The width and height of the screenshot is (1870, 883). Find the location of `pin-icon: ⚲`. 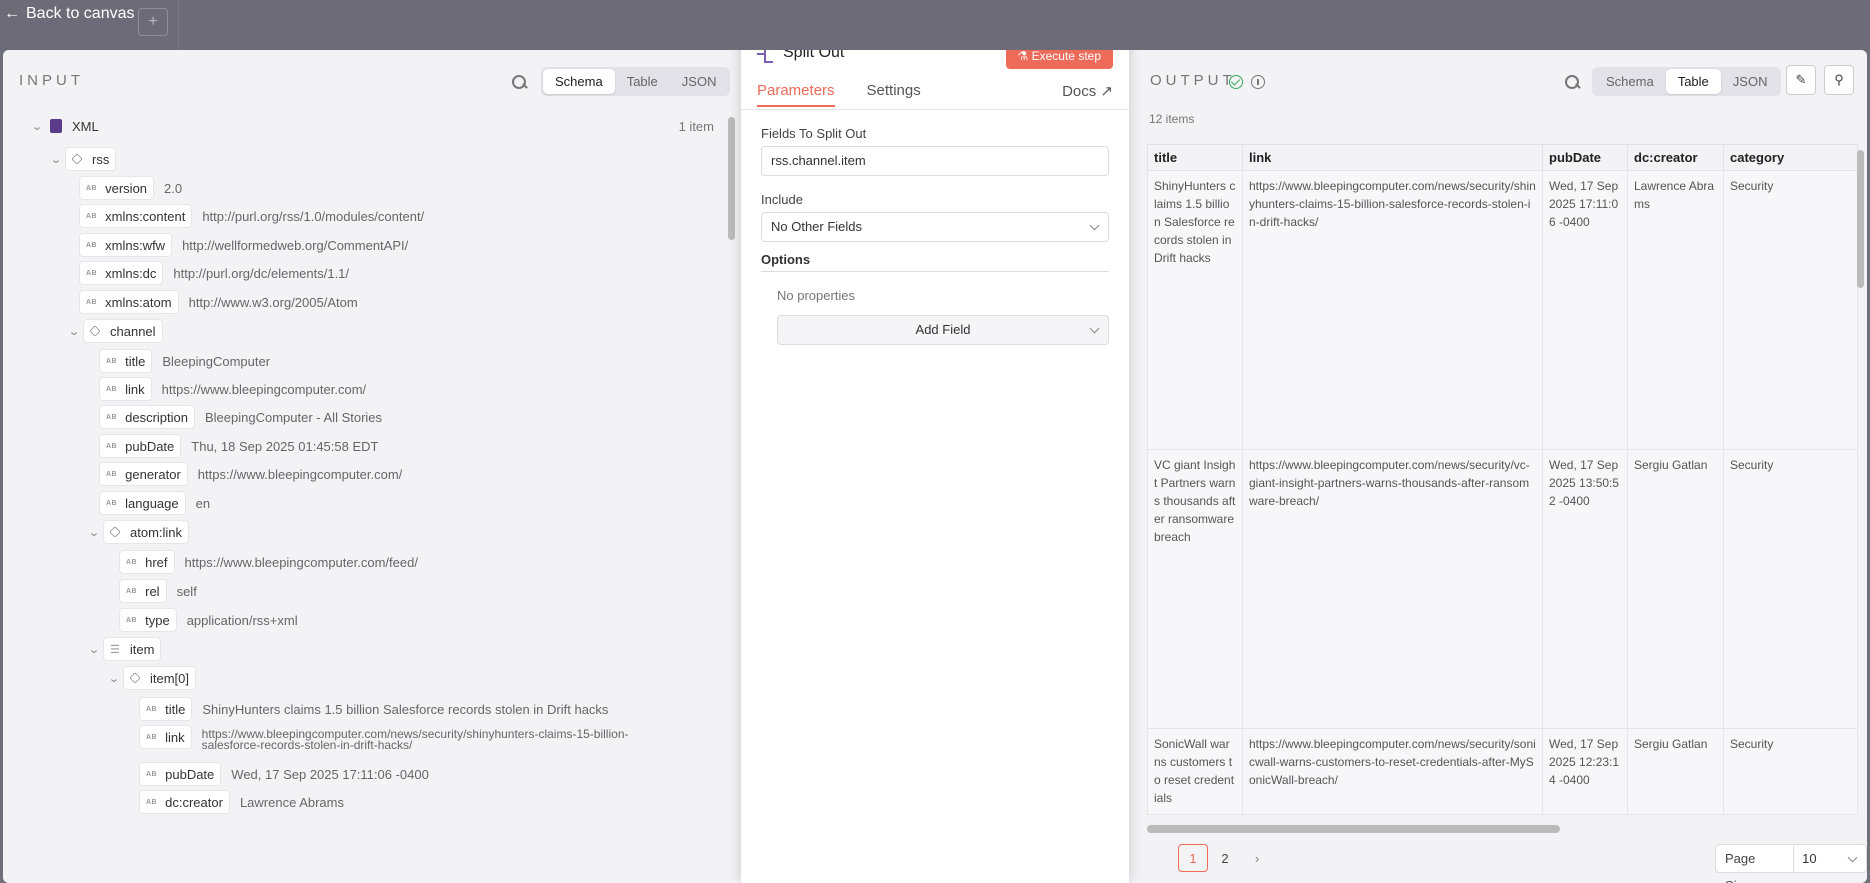

pin-icon: ⚲ is located at coordinates (1839, 79).